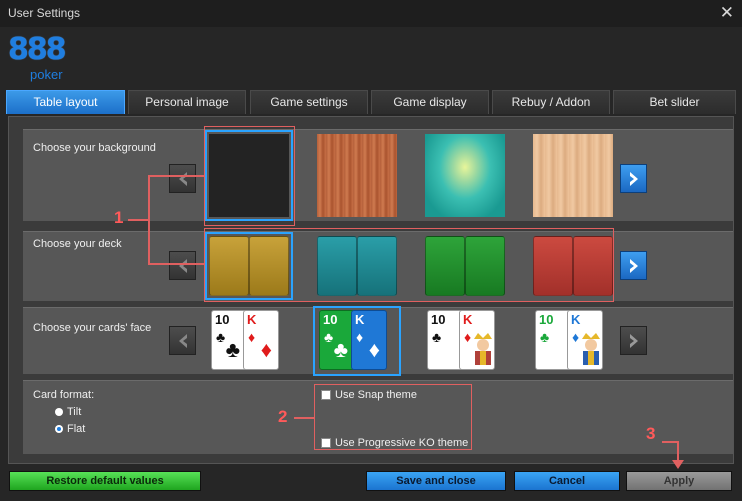 This screenshot has width=742, height=501. Describe the element at coordinates (94, 148) in the screenshot. I see `background-label: Choose your background` at that location.